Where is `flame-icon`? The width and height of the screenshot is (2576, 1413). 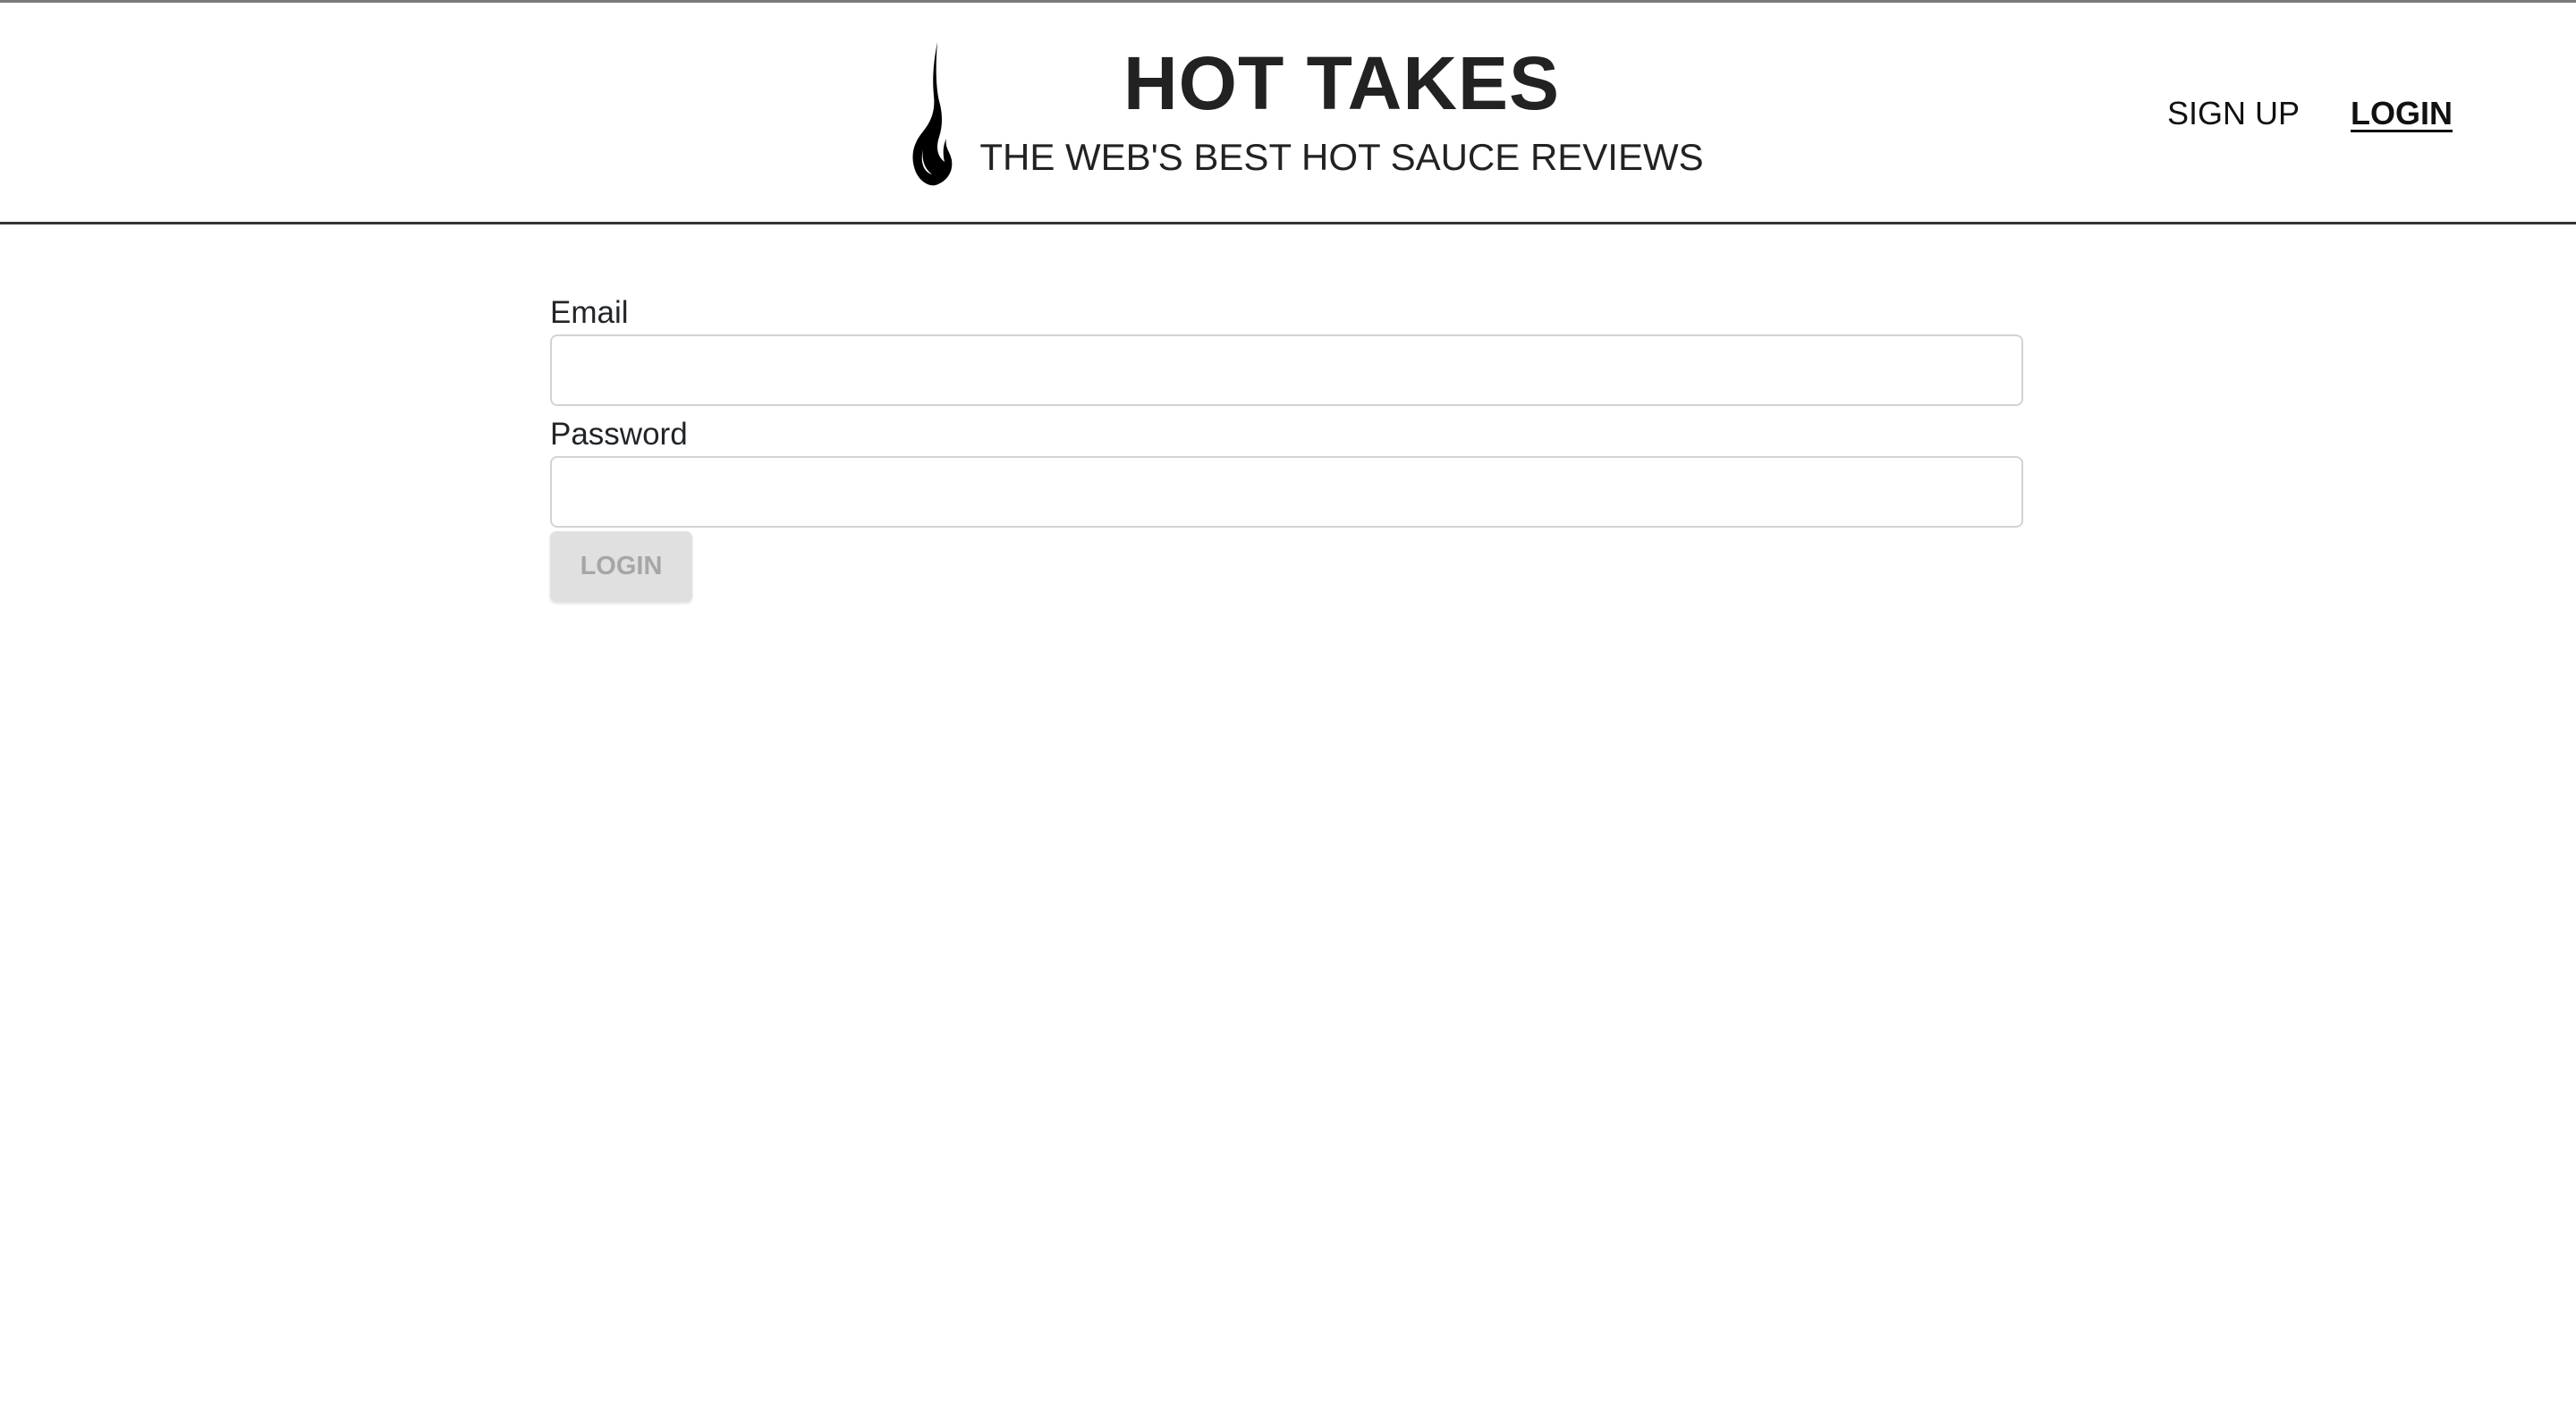 flame-icon is located at coordinates (932, 114).